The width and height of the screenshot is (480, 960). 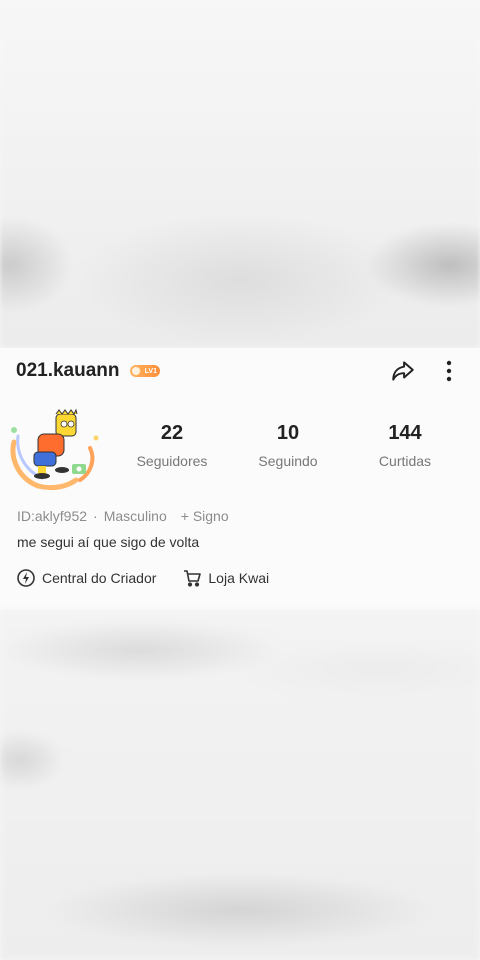 I want to click on more-options-button, so click(x=449, y=371).